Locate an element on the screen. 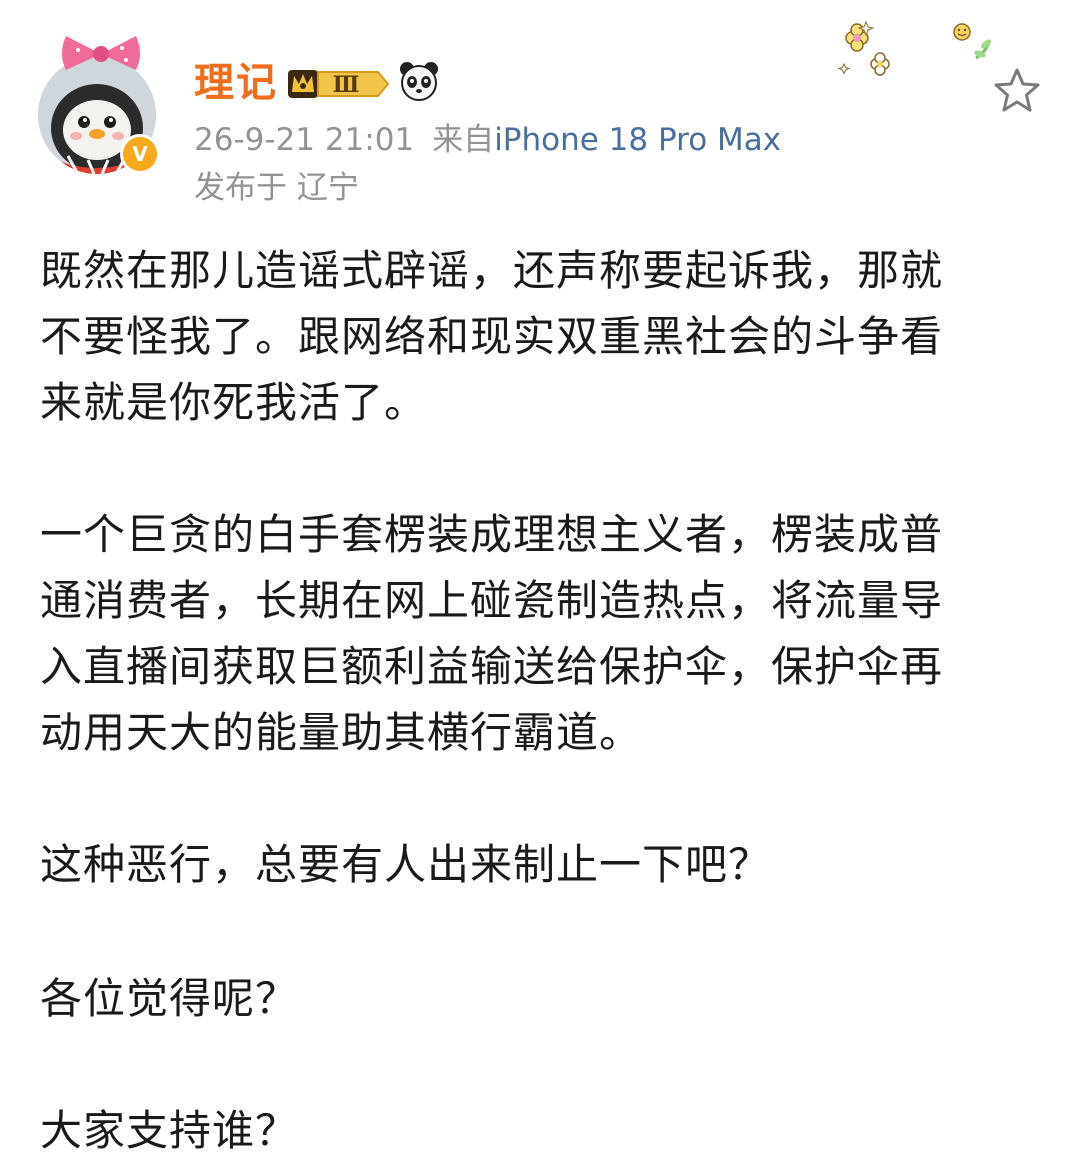  plog-flower-sticker is located at coordinates (914, 48).